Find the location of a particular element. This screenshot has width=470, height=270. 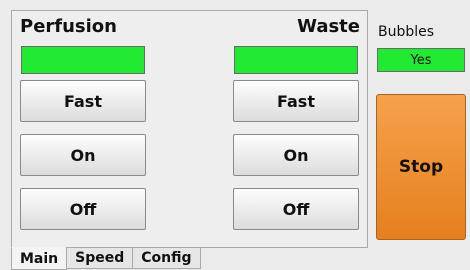

perfusion-status-indicator is located at coordinates (83, 60).